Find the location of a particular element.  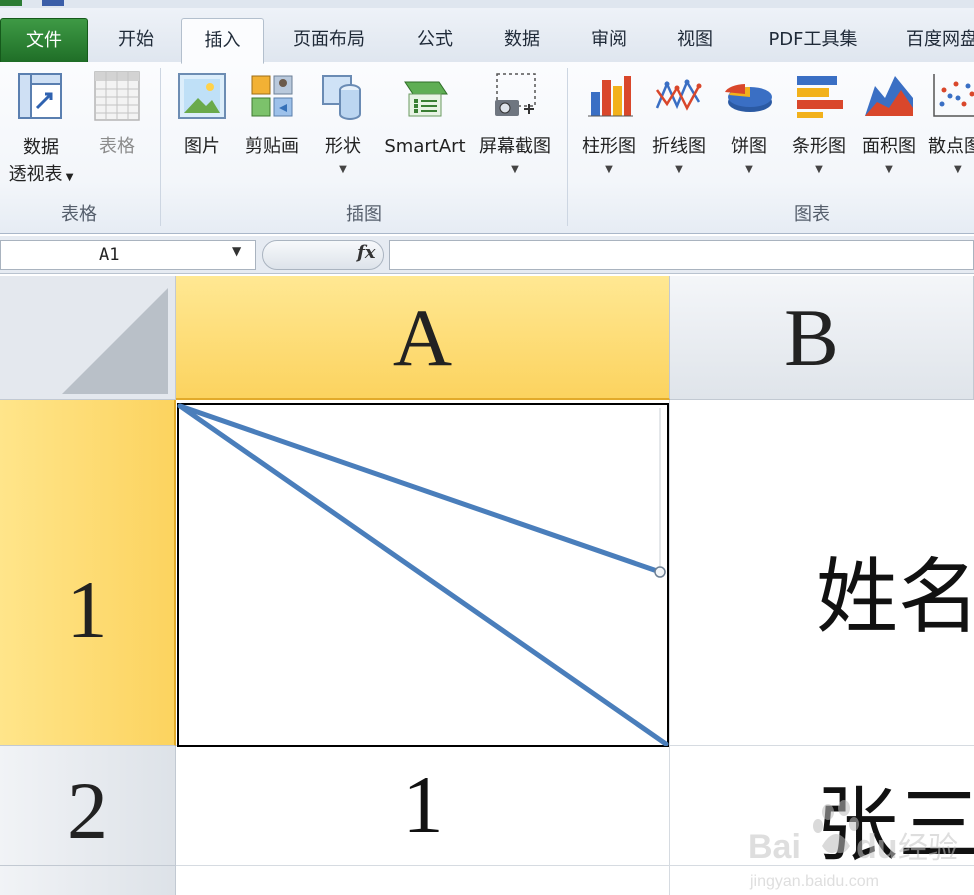

area-chart-button: 面积图 ▼ is located at coordinates (889, 123).